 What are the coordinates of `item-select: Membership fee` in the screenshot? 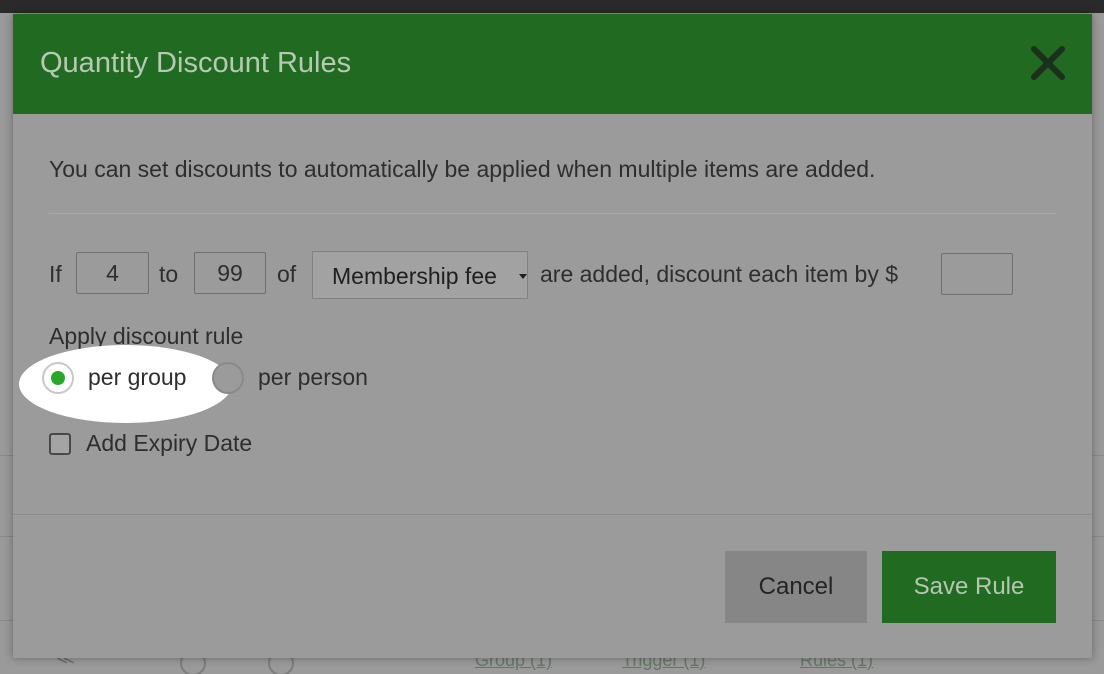 It's located at (420, 275).